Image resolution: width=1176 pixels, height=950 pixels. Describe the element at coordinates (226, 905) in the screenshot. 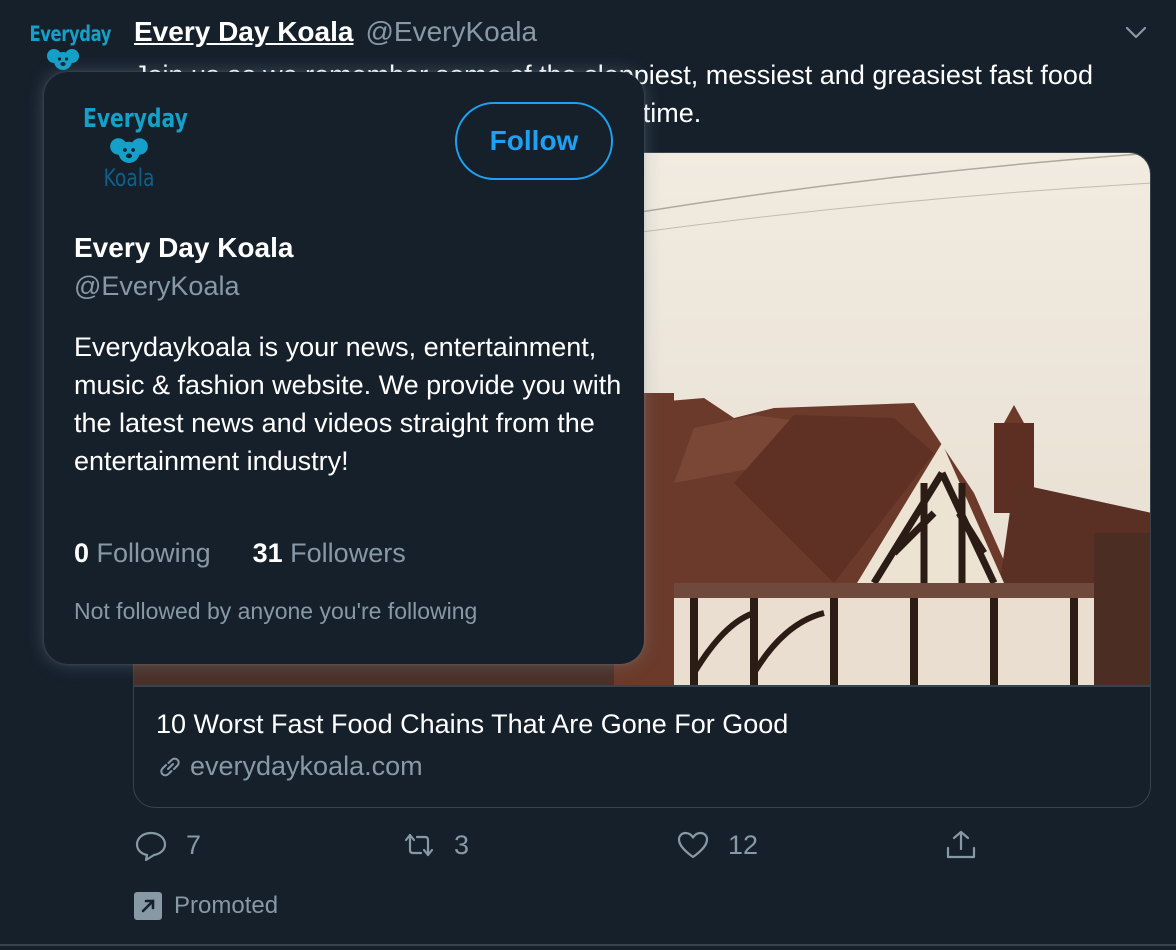

I see `promoted-text: Promoted` at that location.